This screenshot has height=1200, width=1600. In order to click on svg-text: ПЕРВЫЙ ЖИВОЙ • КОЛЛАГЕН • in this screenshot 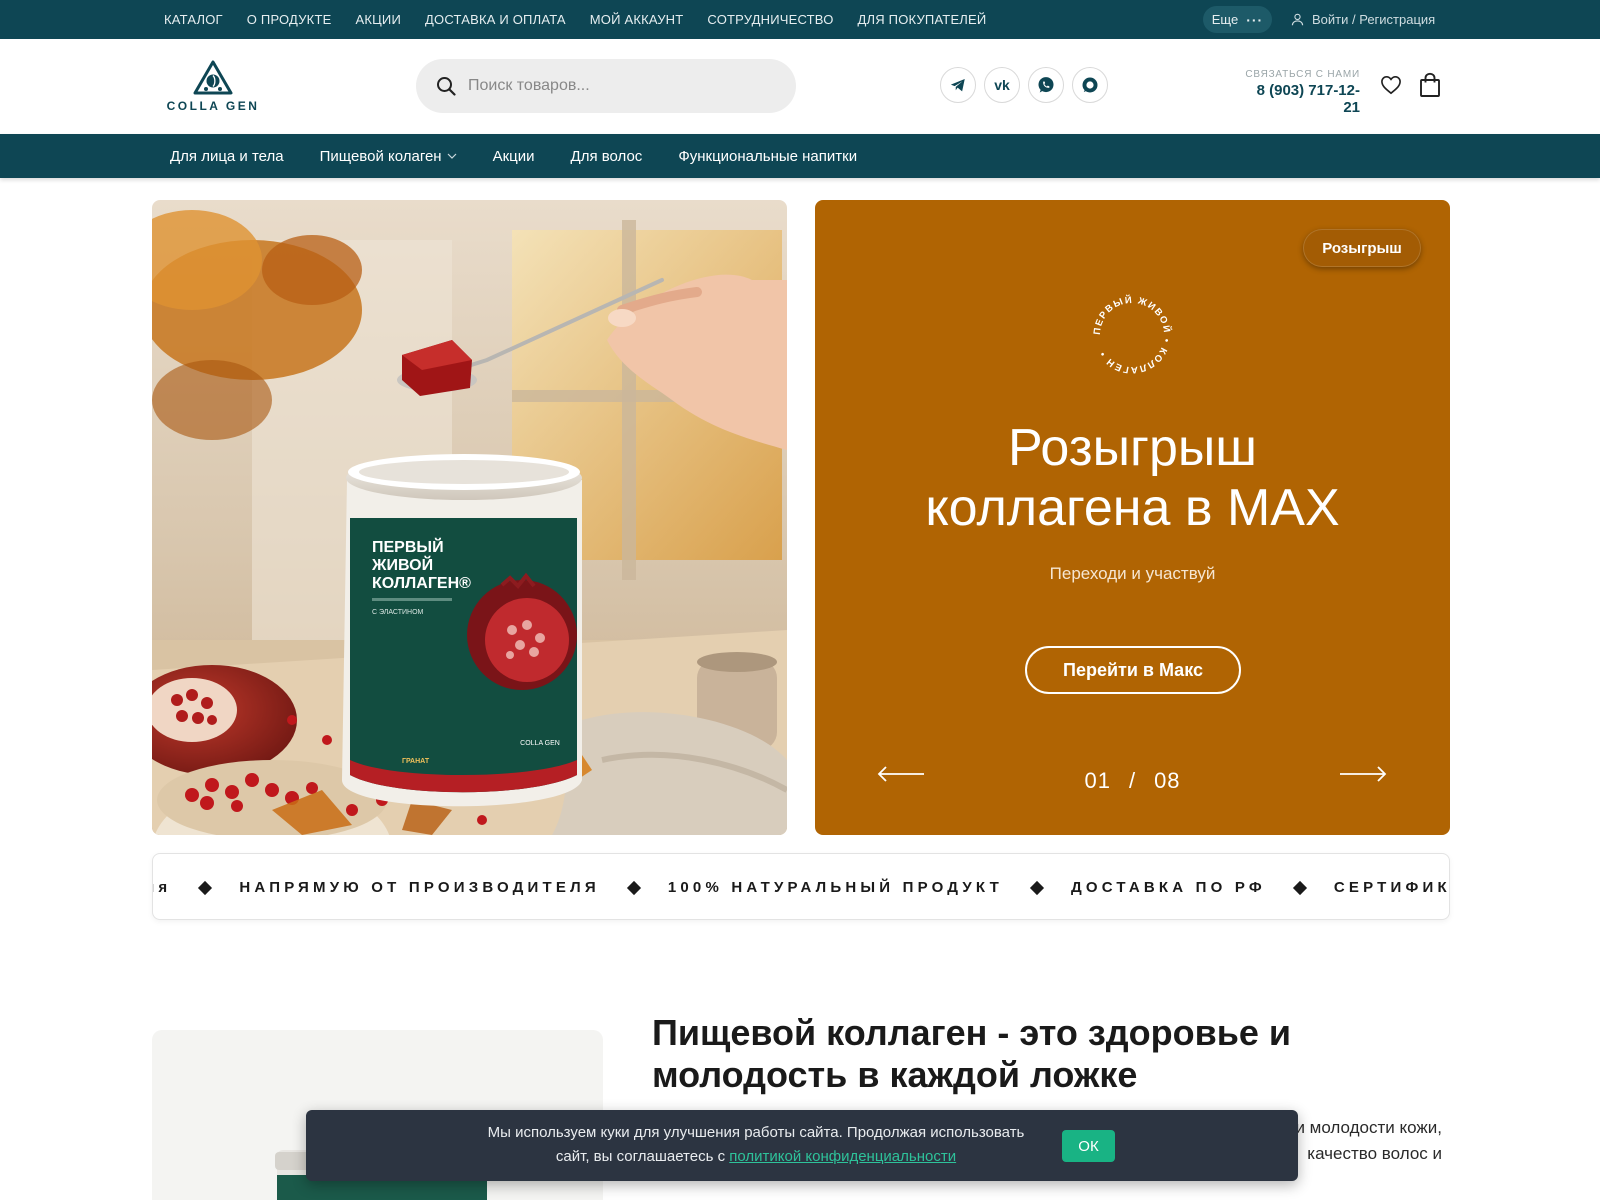, I will do `click(1132, 334)`.